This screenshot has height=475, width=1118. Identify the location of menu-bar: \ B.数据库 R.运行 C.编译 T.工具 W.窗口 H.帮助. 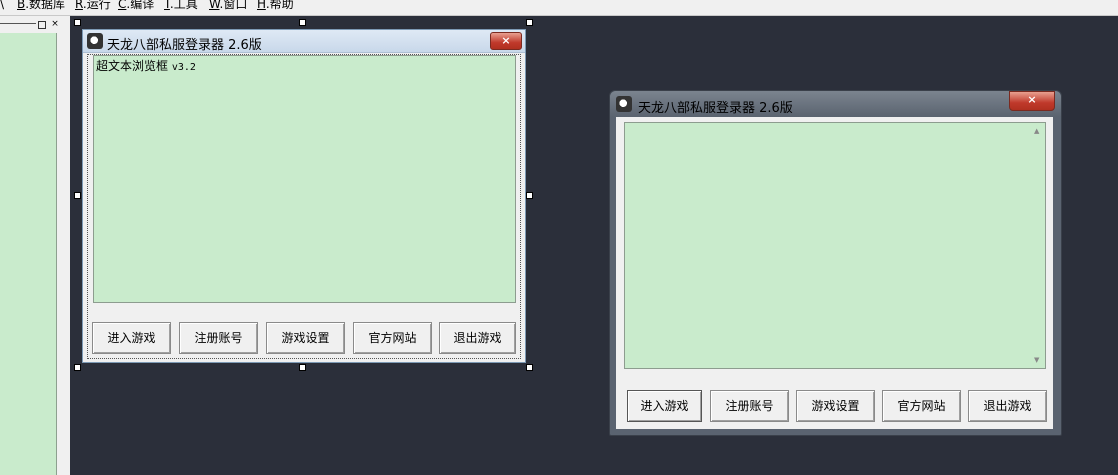
(559, 8).